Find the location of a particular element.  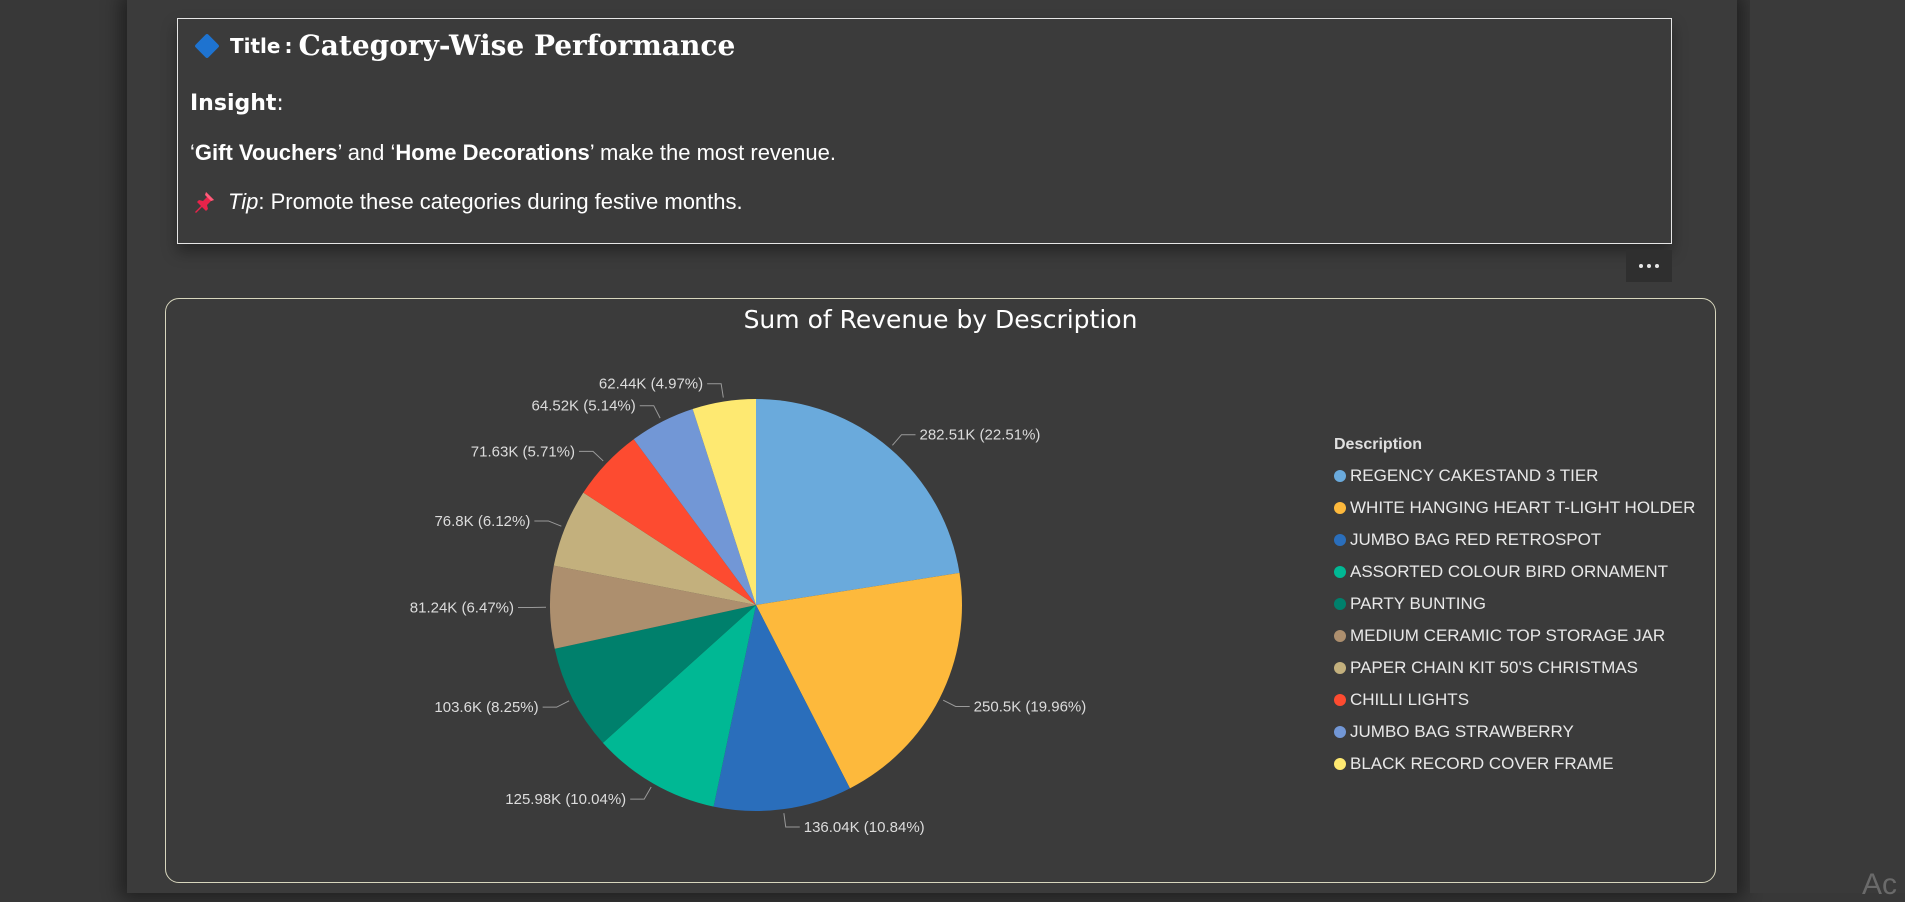

legend-item: BLACK RECORD COVER FRAME is located at coordinates (1514, 764).